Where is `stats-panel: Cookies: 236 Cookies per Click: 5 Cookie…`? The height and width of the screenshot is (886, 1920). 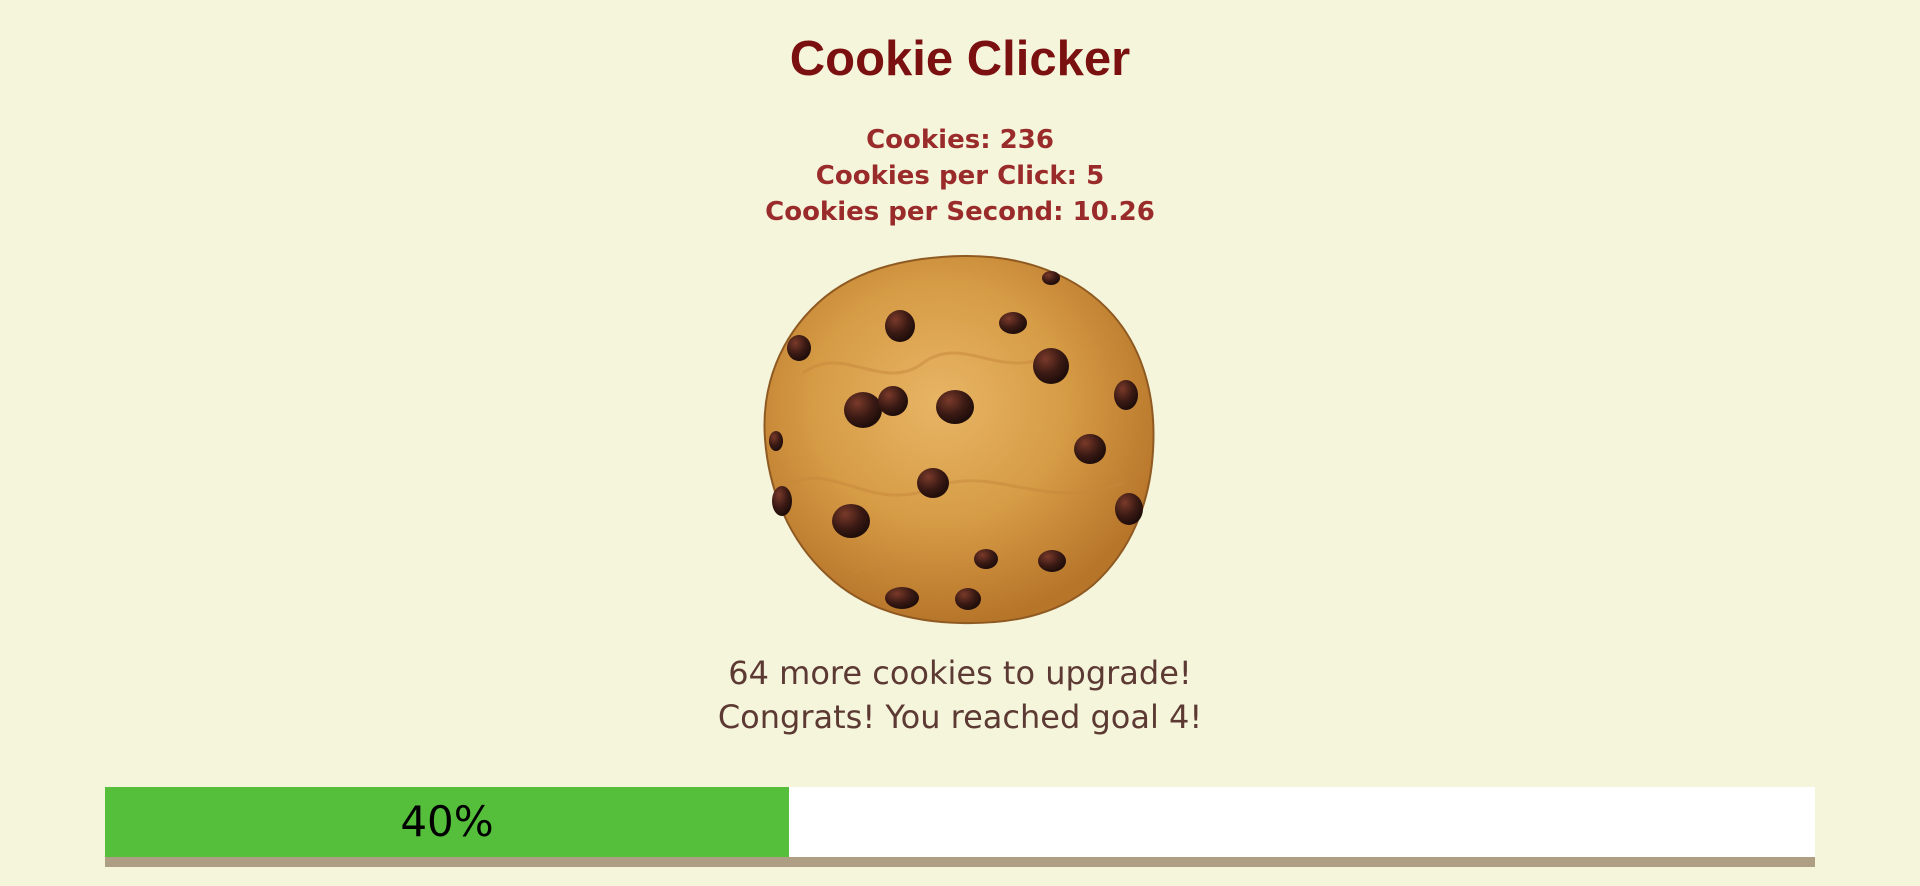
stats-panel: Cookies: 236 Cookies per Click: 5 Cookie… is located at coordinates (960, 176).